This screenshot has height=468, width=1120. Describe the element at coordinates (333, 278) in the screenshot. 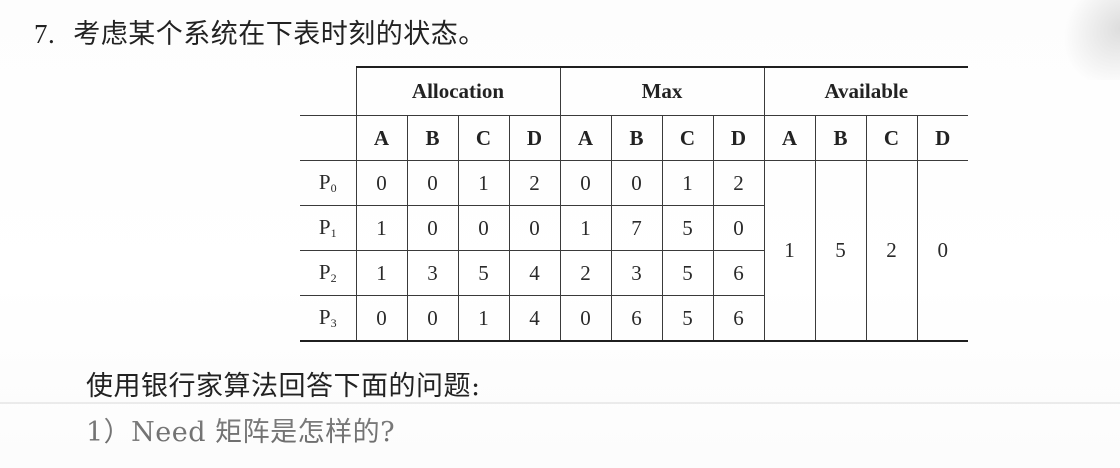

I see `process-index: 2` at that location.